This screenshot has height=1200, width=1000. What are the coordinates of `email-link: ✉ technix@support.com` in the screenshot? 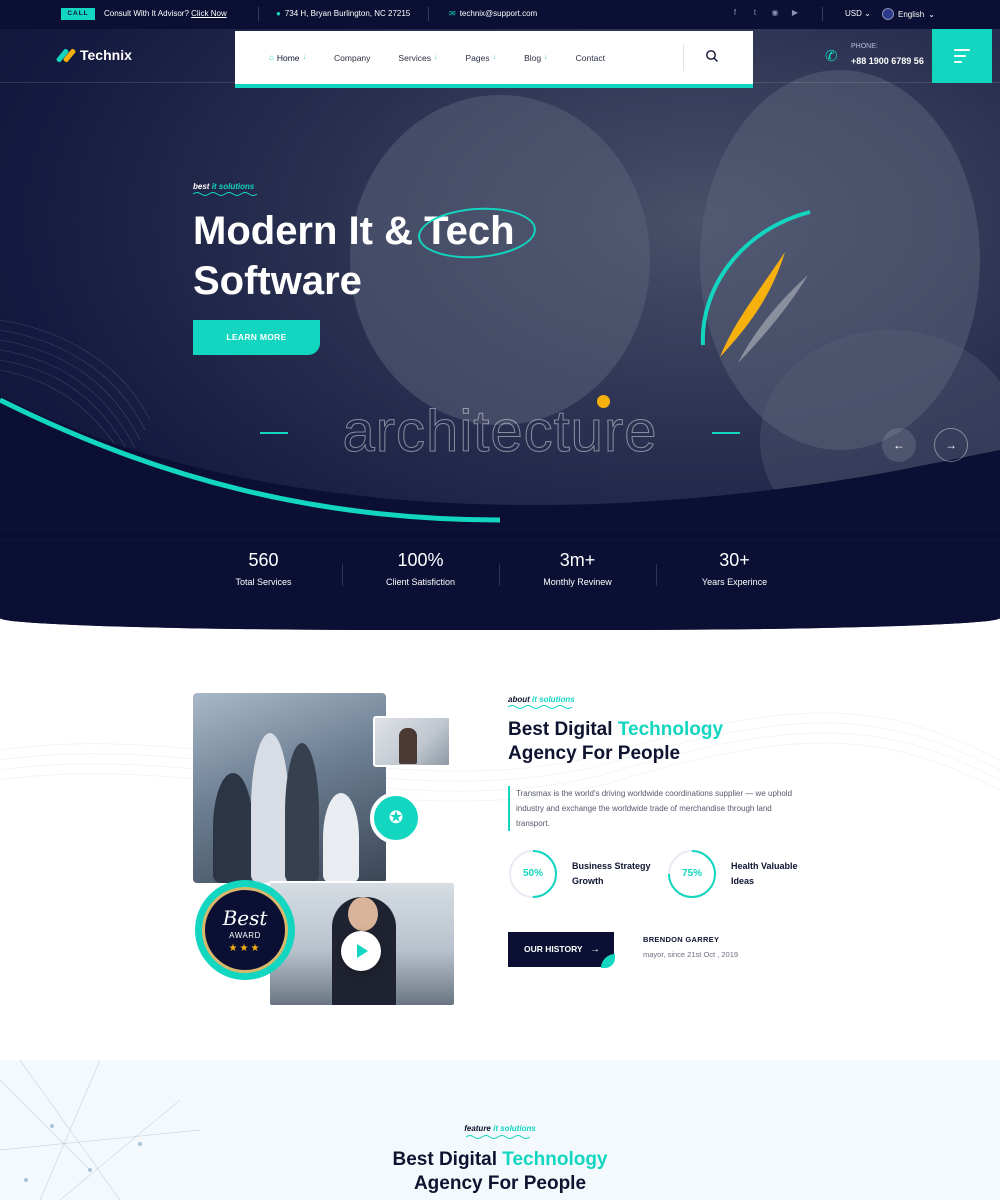 It's located at (493, 13).